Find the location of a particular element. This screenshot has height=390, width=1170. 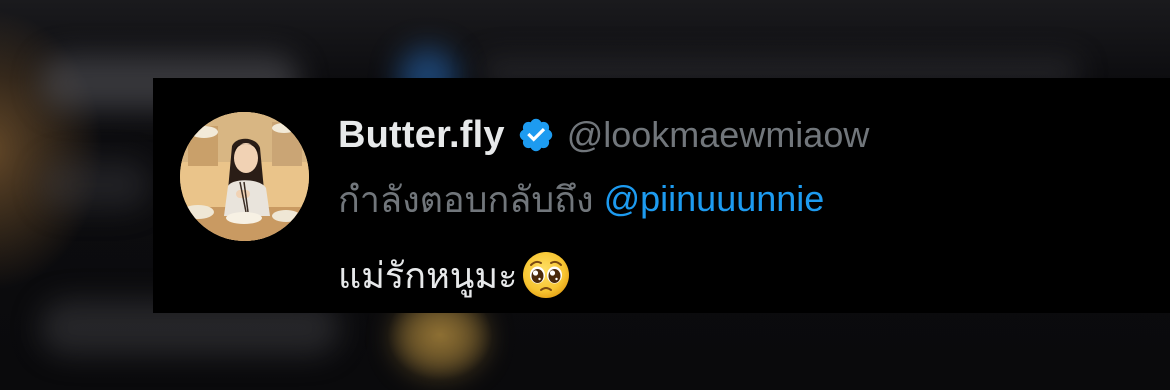

tweet-header: Butter.fly @lookmaewmiaow is located at coordinates (603, 135).